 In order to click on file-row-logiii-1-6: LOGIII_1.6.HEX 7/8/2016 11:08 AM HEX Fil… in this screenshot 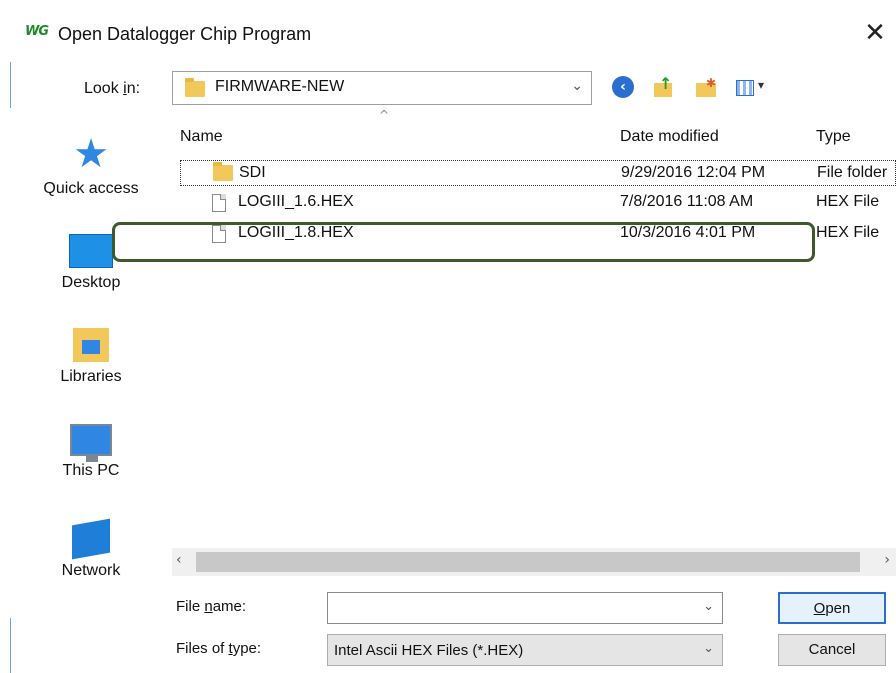, I will do `click(538, 203)`.